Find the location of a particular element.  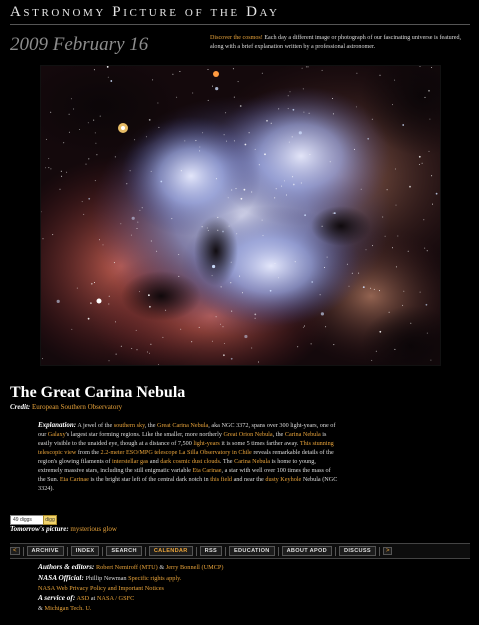

title-divider is located at coordinates (240, 24).